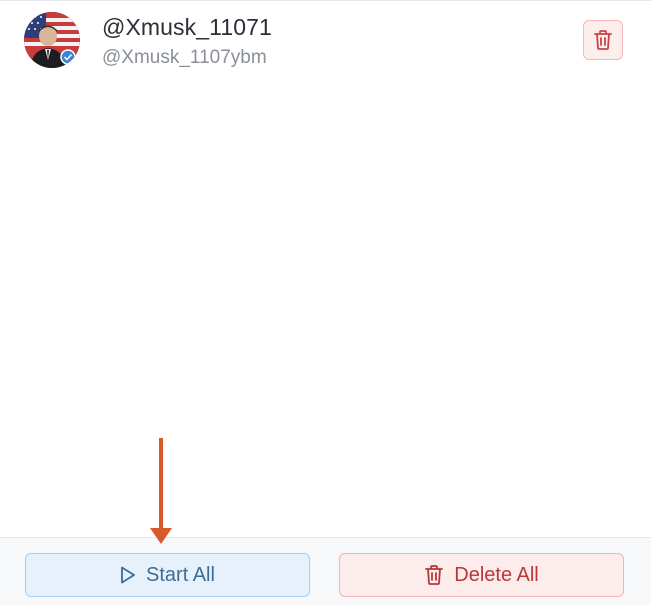  I want to click on delete-account-button, so click(603, 40).